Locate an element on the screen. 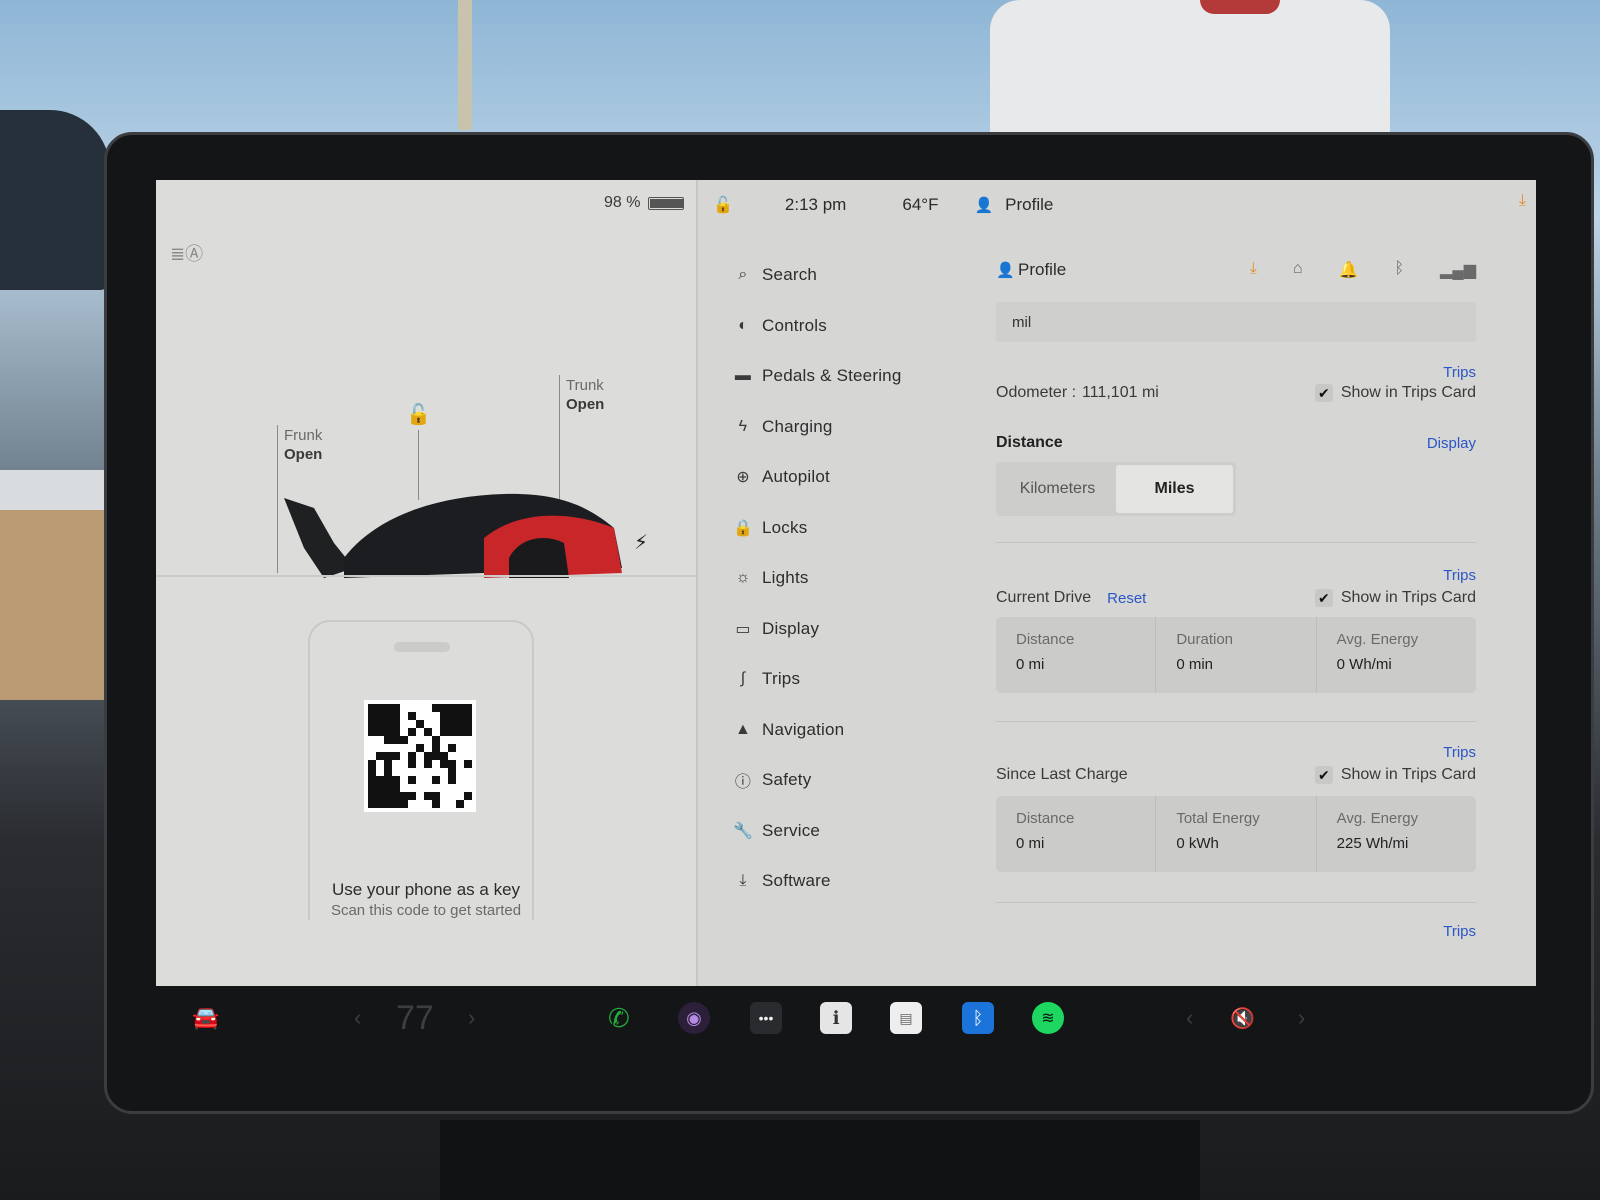  trips-link-odometer: Trips is located at coordinates (1459, 372).